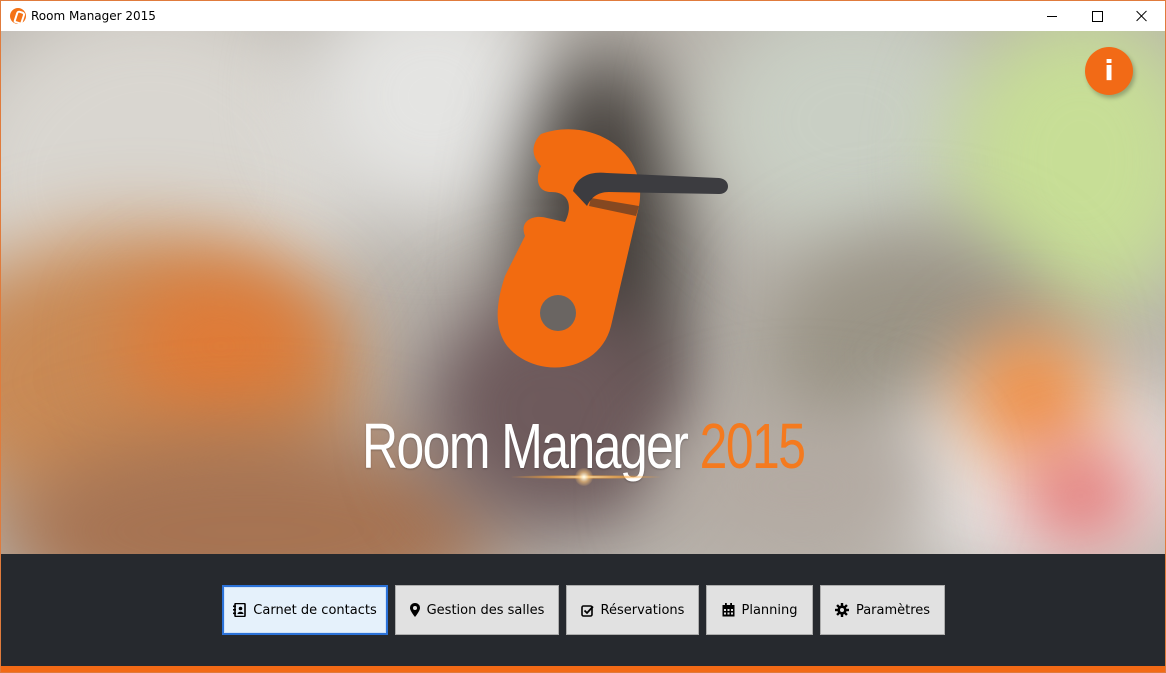 Image resolution: width=1166 pixels, height=673 pixels. What do you see at coordinates (583, 669) in the screenshot?
I see `accent-bar` at bounding box center [583, 669].